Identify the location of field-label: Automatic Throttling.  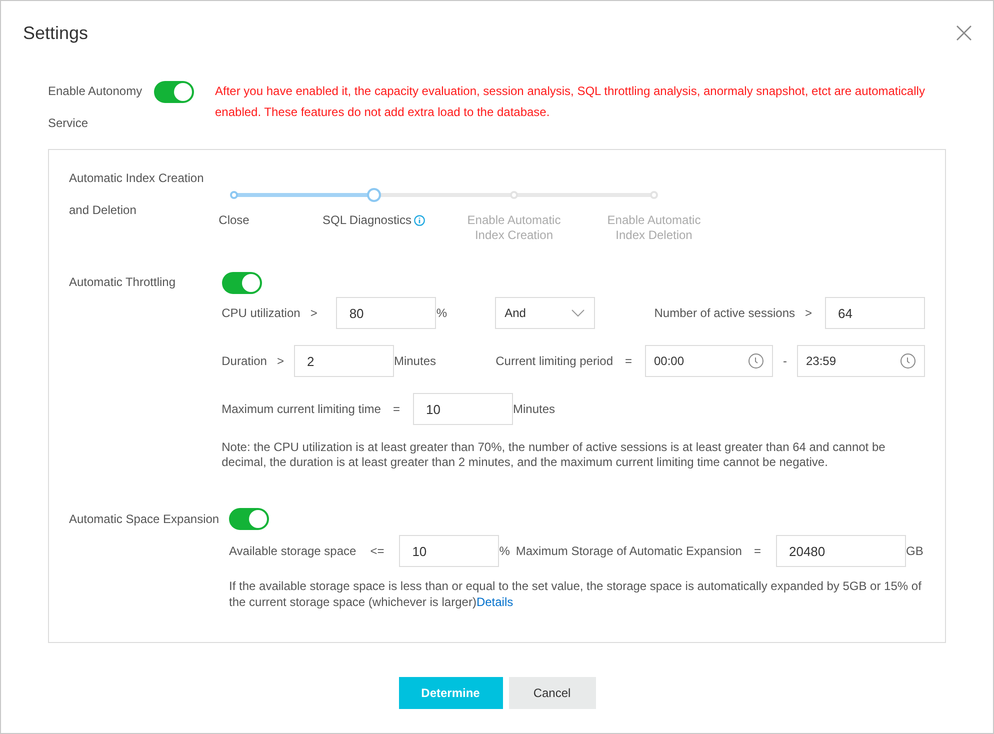
(122, 282).